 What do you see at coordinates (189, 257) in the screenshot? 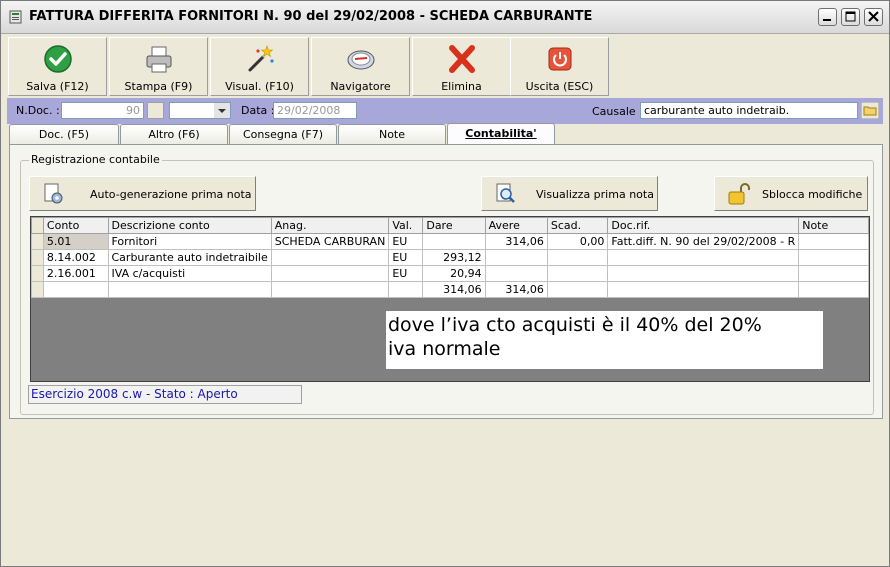
I see `table-cell: Carburante auto indetraibile` at bounding box center [189, 257].